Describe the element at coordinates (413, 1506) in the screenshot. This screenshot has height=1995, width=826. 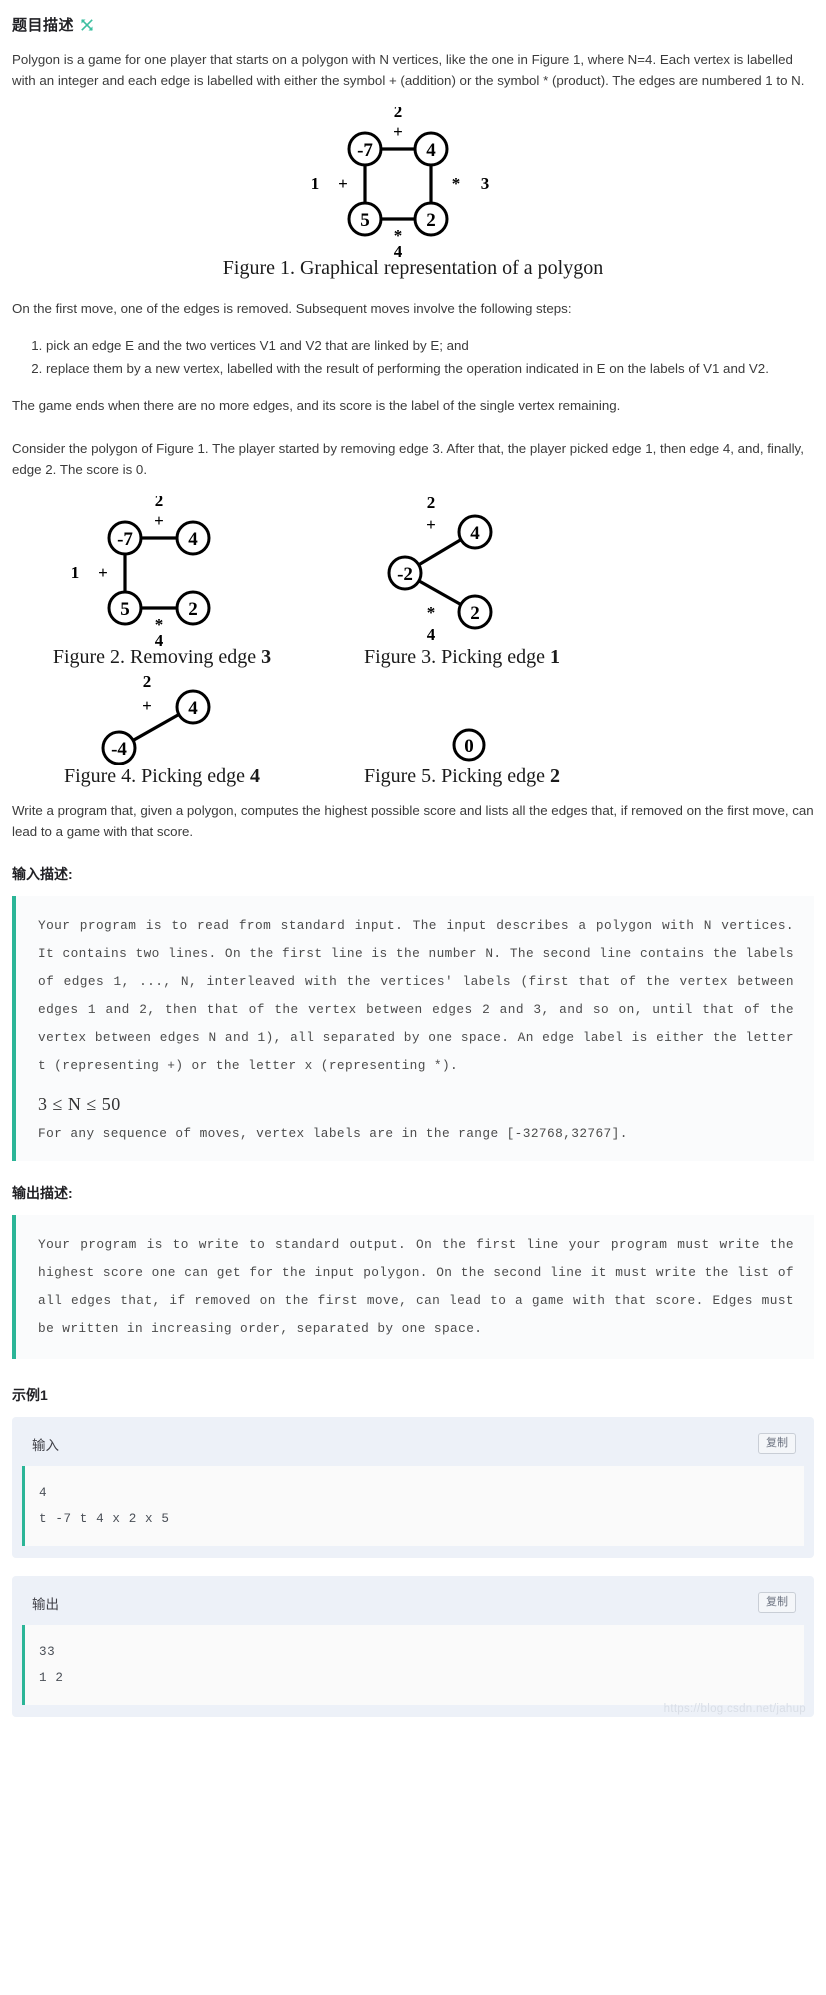
I see `example-input-body: 4 t -7 t 4 x 2 x 5` at that location.